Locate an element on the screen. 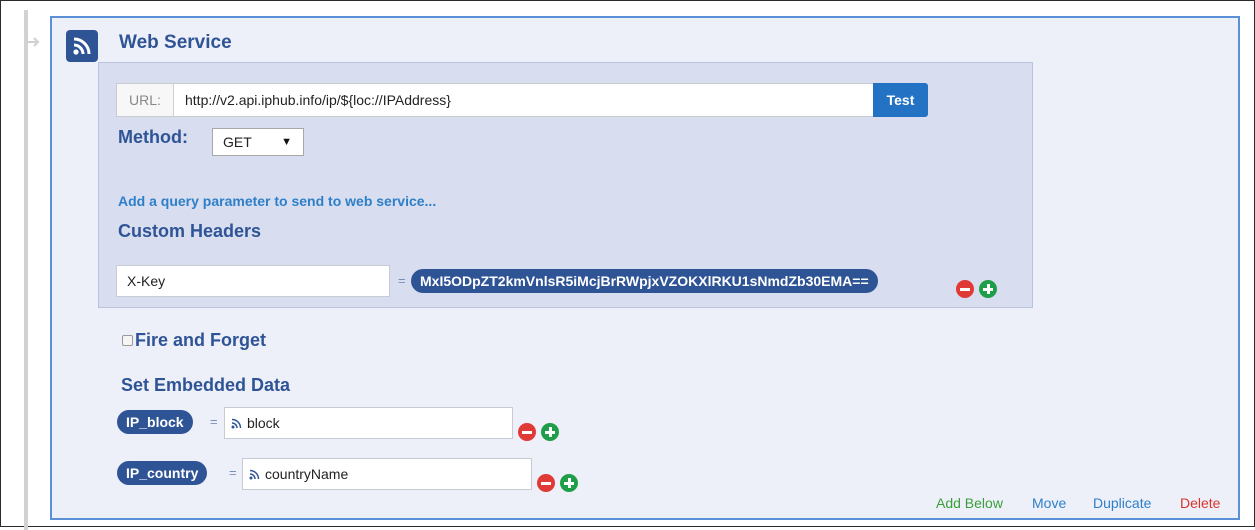 This screenshot has width=1255, height=530. fire-and-forget-label: Fire and Forget is located at coordinates (201, 340).